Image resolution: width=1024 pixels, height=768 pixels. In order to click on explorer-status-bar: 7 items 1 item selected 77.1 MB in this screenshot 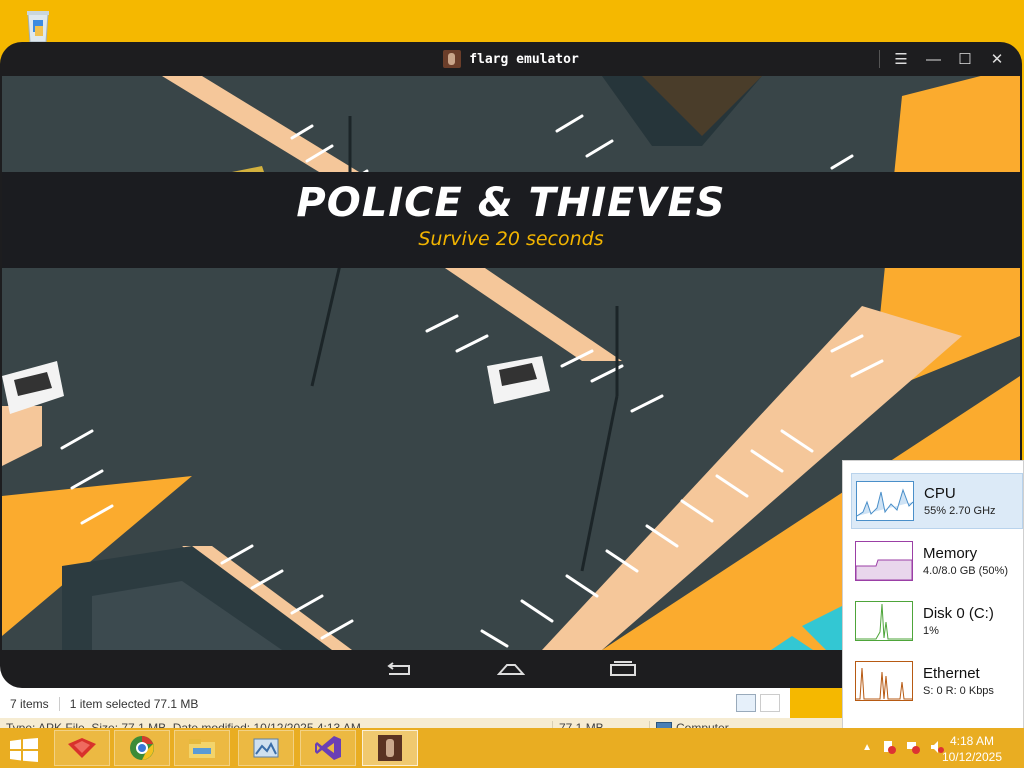, I will do `click(395, 704)`.